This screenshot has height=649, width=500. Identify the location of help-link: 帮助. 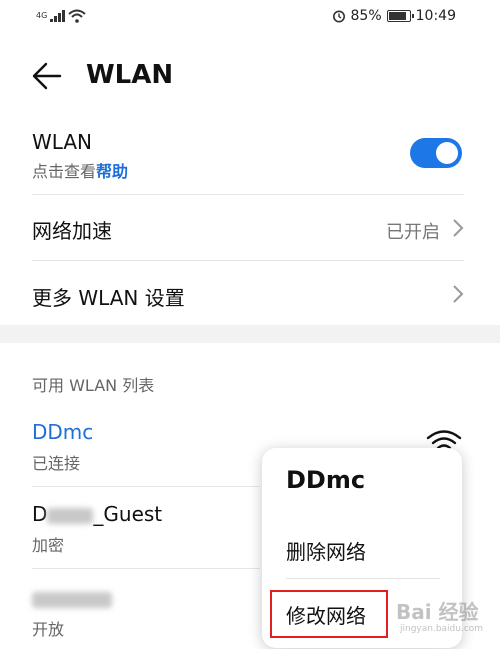
(112, 171).